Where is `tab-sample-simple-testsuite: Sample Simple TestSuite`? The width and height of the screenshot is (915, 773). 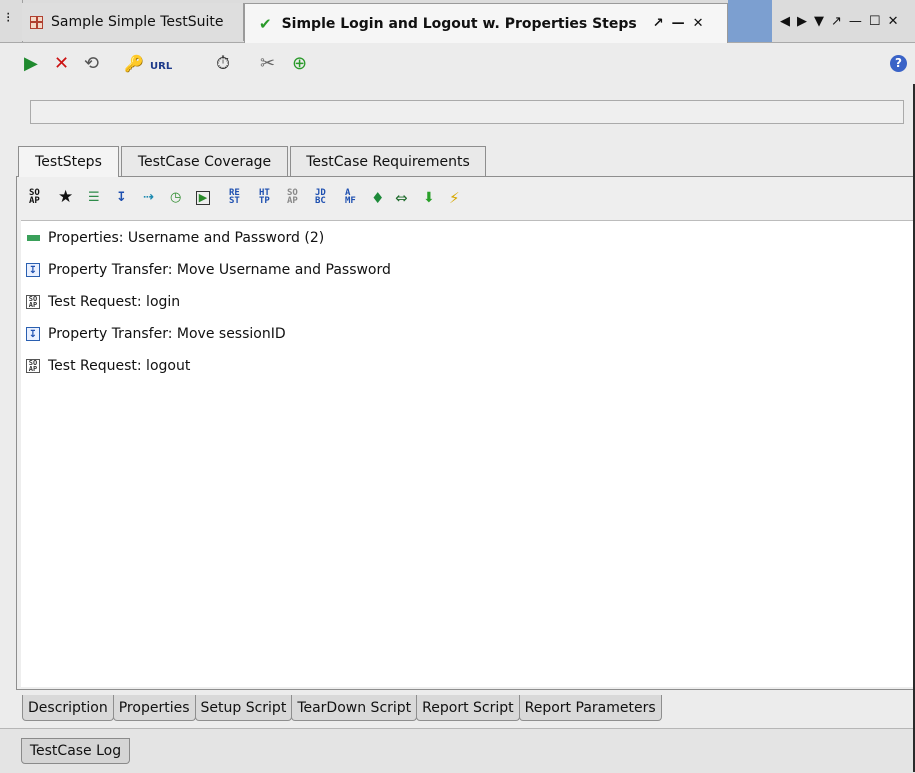
tab-sample-simple-testsuite: Sample Simple TestSuite is located at coordinates (133, 22).